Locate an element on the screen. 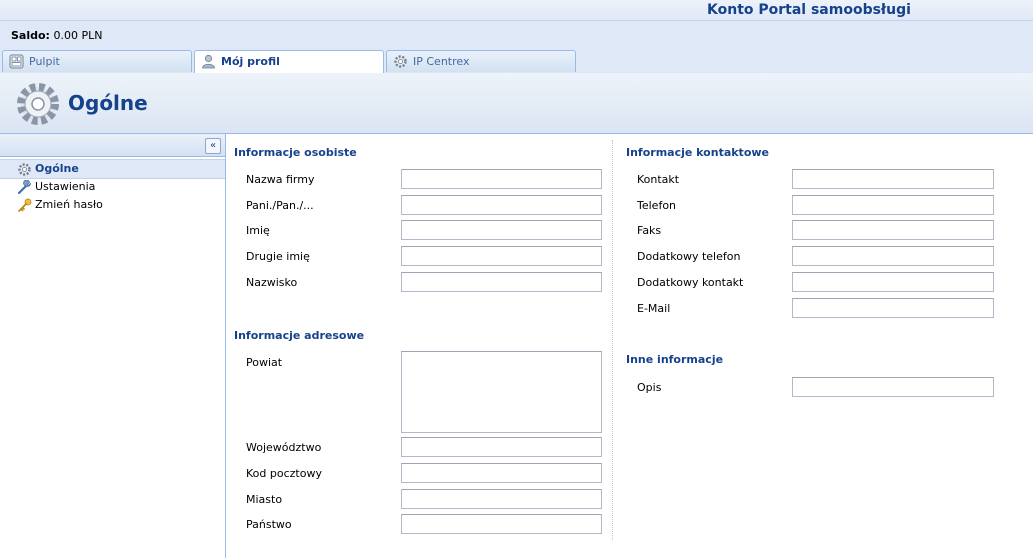 The height and width of the screenshot is (558, 1033). sidebar-item-label: Zmień hasło is located at coordinates (69, 204).